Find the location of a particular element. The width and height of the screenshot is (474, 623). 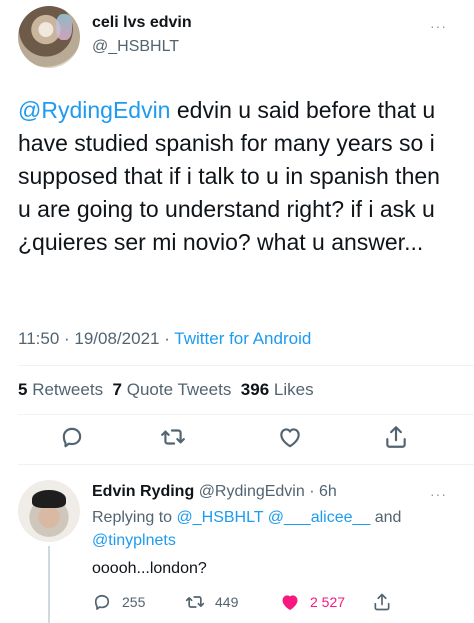

like-count: 2 527 is located at coordinates (328, 602).